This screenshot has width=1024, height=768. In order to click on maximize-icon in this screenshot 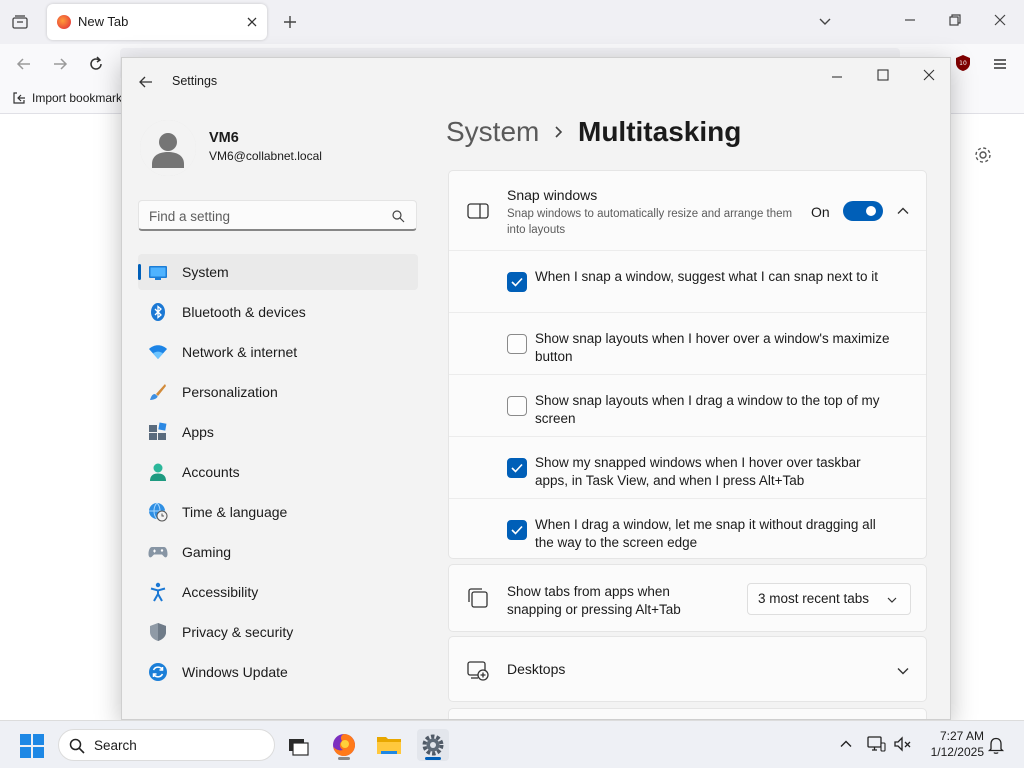, I will do `click(883, 75)`.